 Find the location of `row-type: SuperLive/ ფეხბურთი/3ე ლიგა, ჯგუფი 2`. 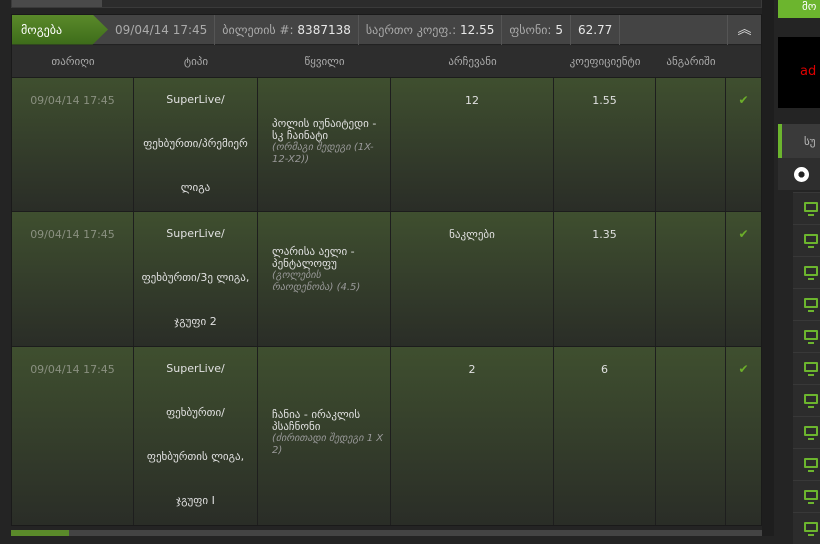

row-type: SuperLive/ ფეხბურთი/3ე ლიგა, ჯგუფი 2 is located at coordinates (196, 279).